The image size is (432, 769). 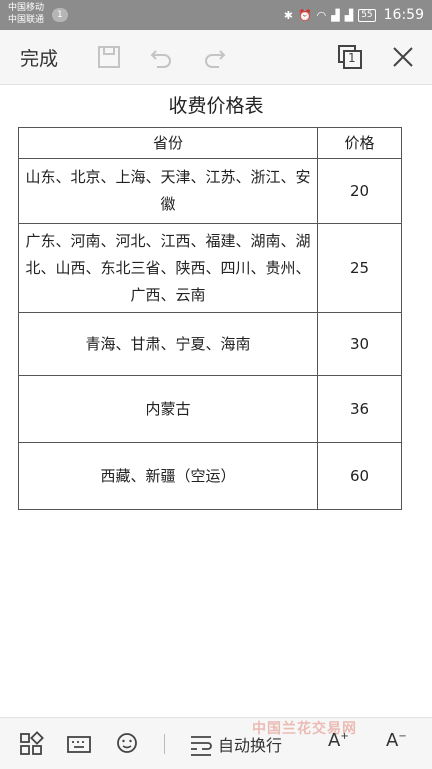 I want to click on table-row: 西藏、新疆（空运） 60, so click(x=210, y=476).